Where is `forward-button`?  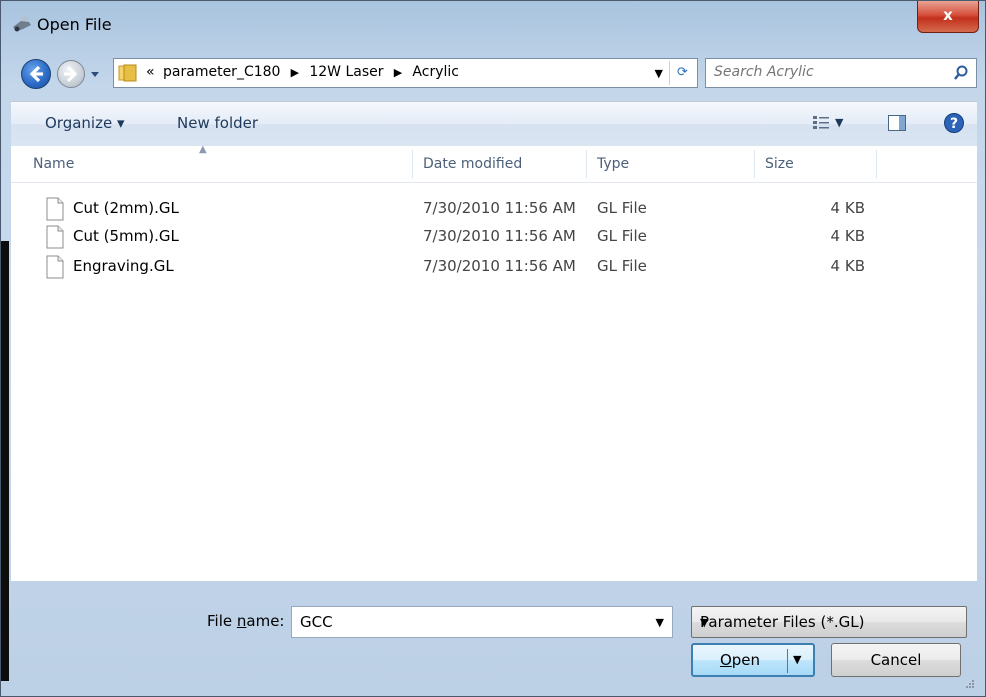
forward-button is located at coordinates (71, 74).